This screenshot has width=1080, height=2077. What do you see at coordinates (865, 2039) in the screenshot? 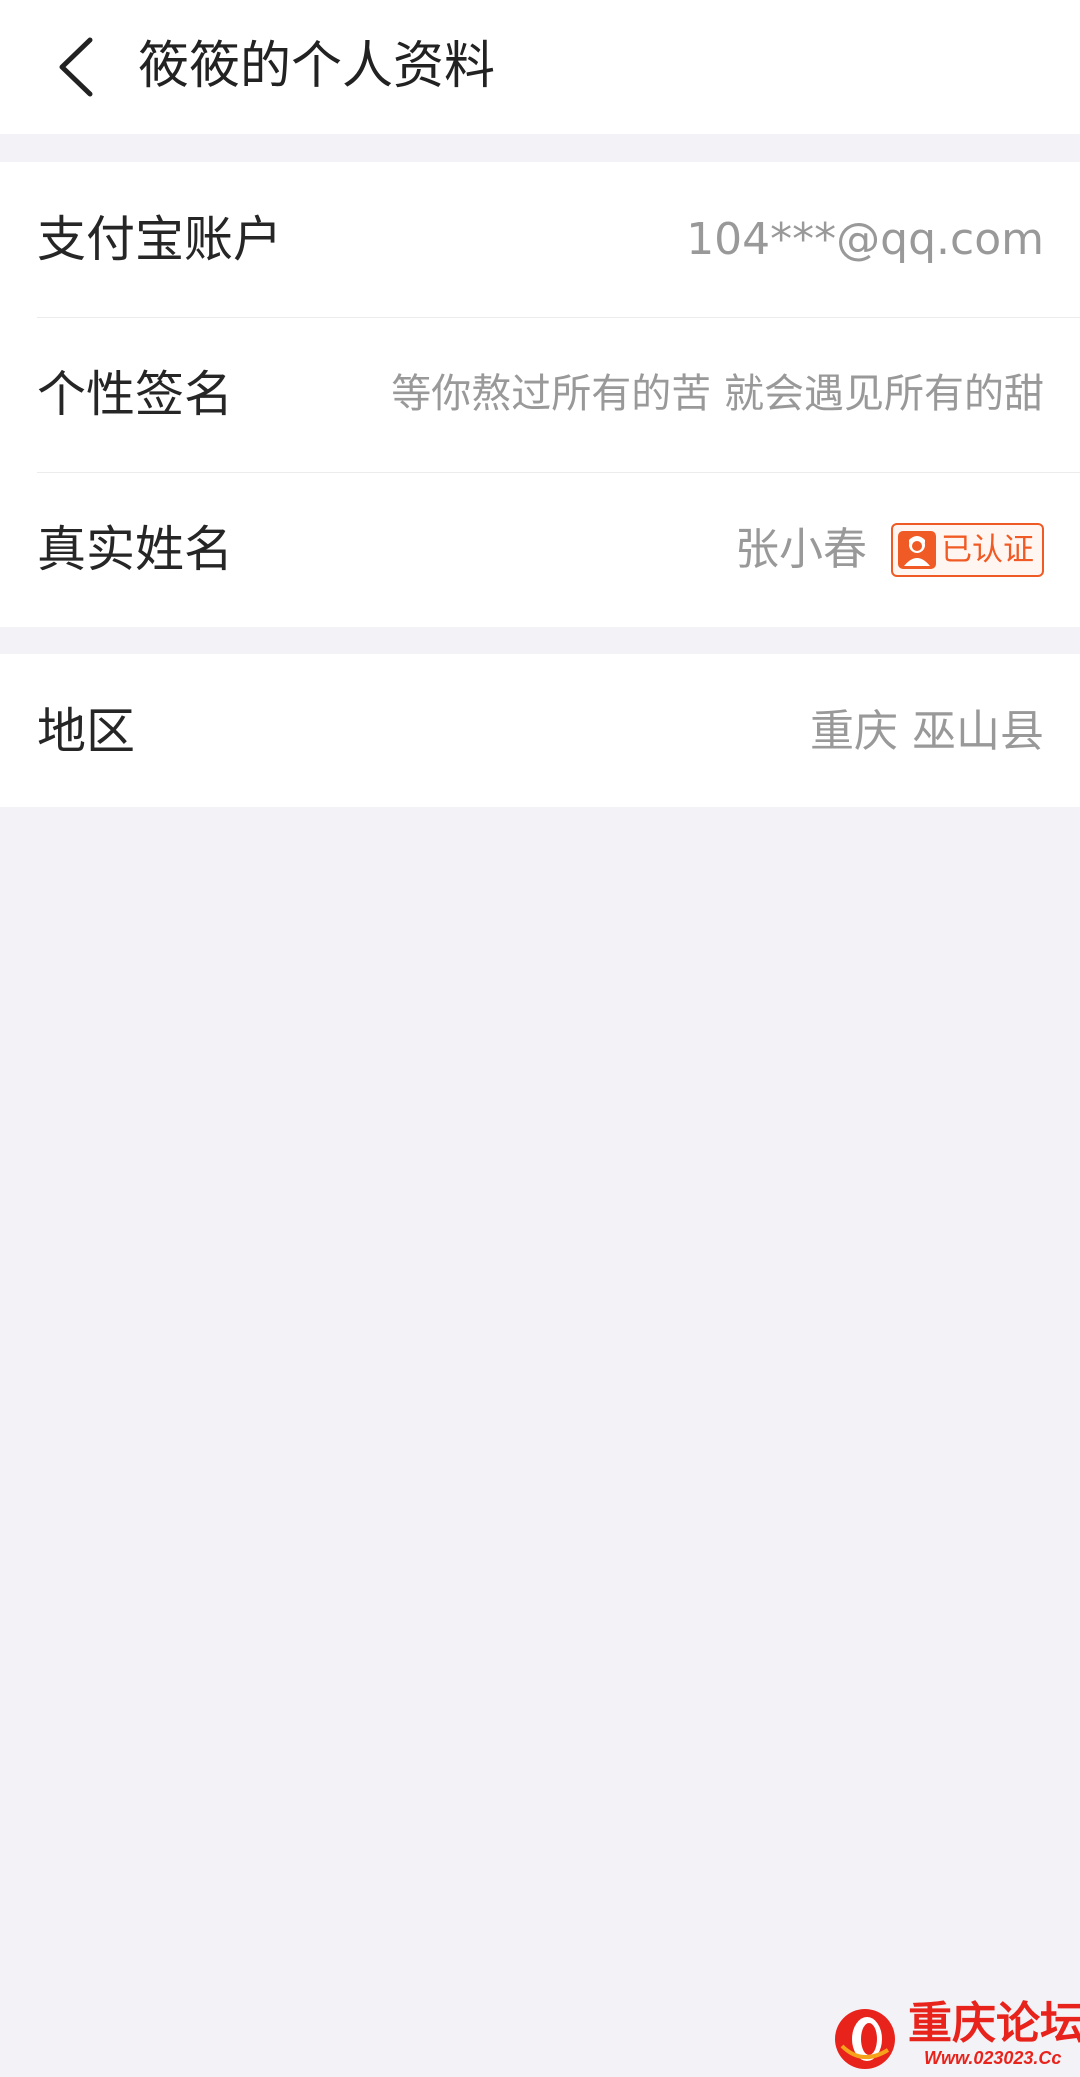
I see `forum-logo-icon` at bounding box center [865, 2039].